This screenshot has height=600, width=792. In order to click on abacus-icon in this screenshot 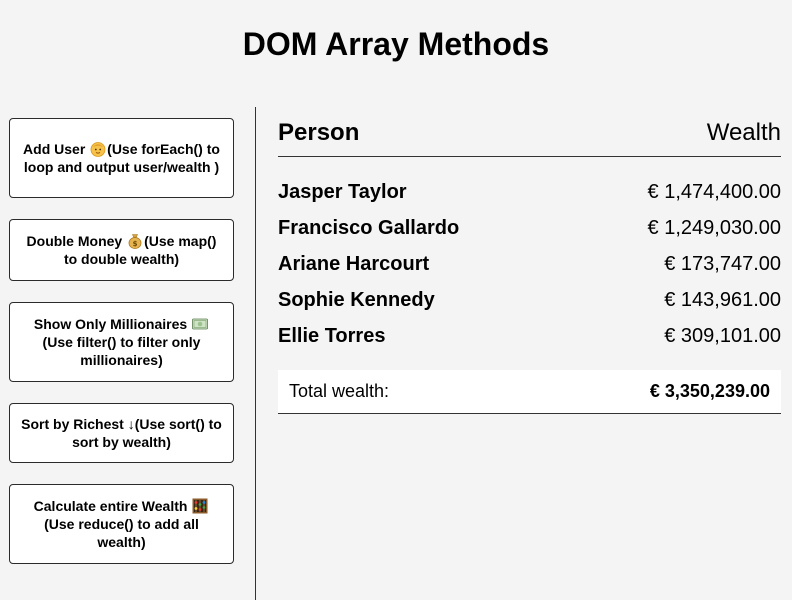, I will do `click(200, 506)`.